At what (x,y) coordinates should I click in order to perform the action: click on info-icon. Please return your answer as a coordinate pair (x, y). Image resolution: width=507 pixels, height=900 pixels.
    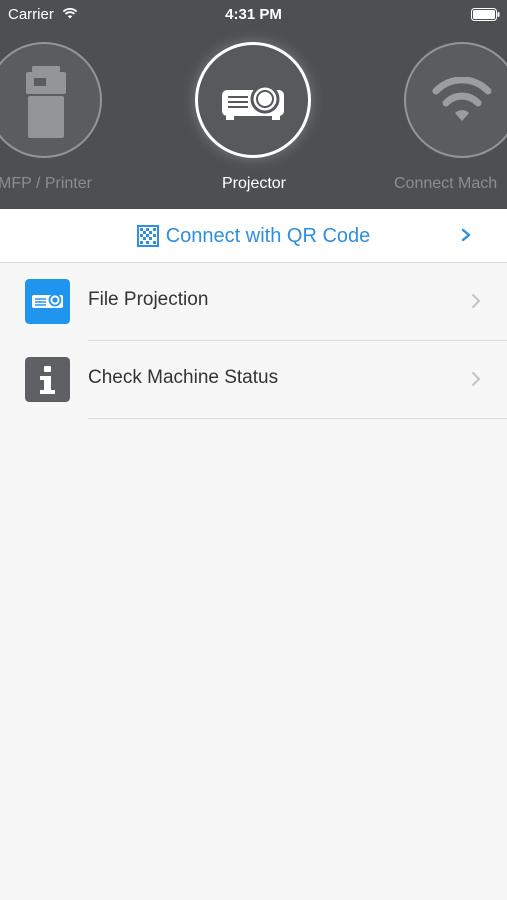
    Looking at the image, I should click on (47, 379).